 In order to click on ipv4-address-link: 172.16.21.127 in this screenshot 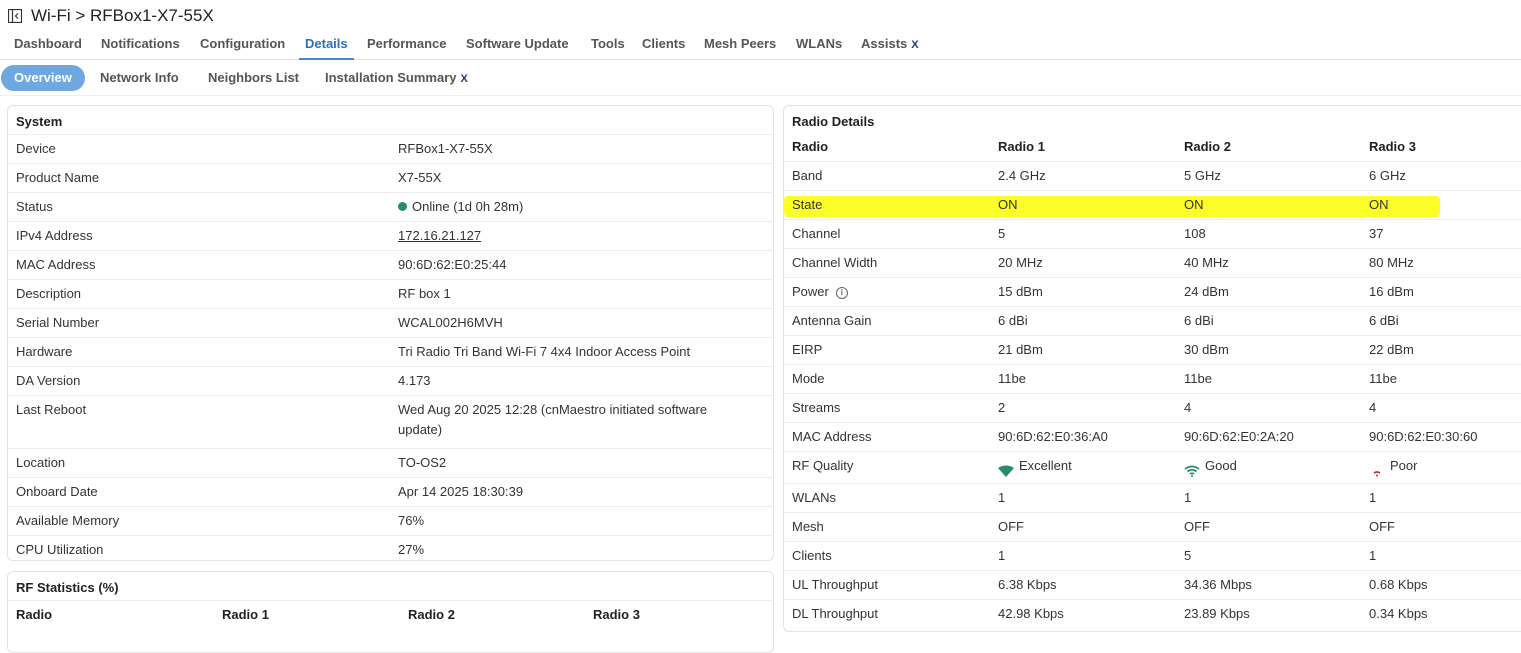, I will do `click(439, 235)`.